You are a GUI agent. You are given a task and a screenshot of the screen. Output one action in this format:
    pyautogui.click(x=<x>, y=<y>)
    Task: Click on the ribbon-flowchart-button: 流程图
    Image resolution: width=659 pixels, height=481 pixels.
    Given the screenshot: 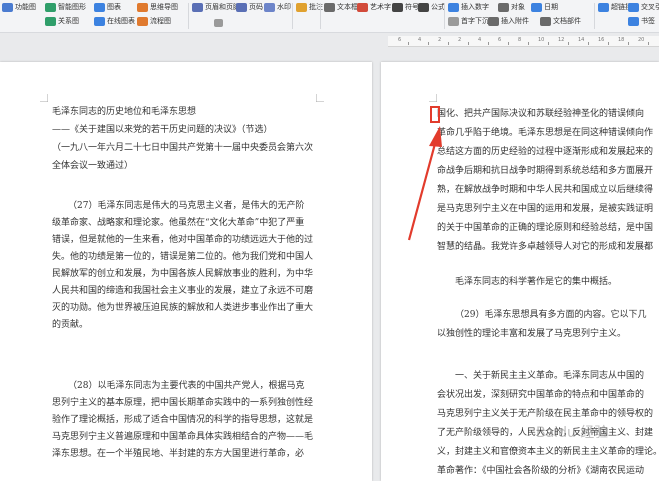 What is the action you would take?
    pyautogui.click(x=154, y=21)
    